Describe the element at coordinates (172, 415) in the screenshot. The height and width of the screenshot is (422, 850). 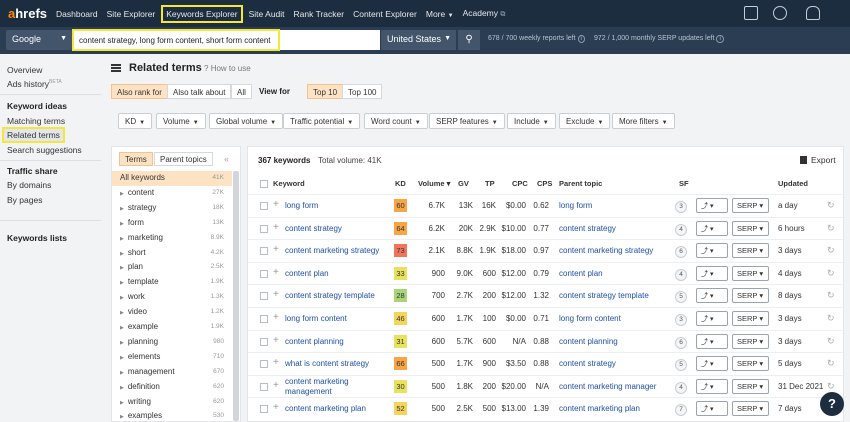
I see `term-list-item: ▶ examples 530` at that location.